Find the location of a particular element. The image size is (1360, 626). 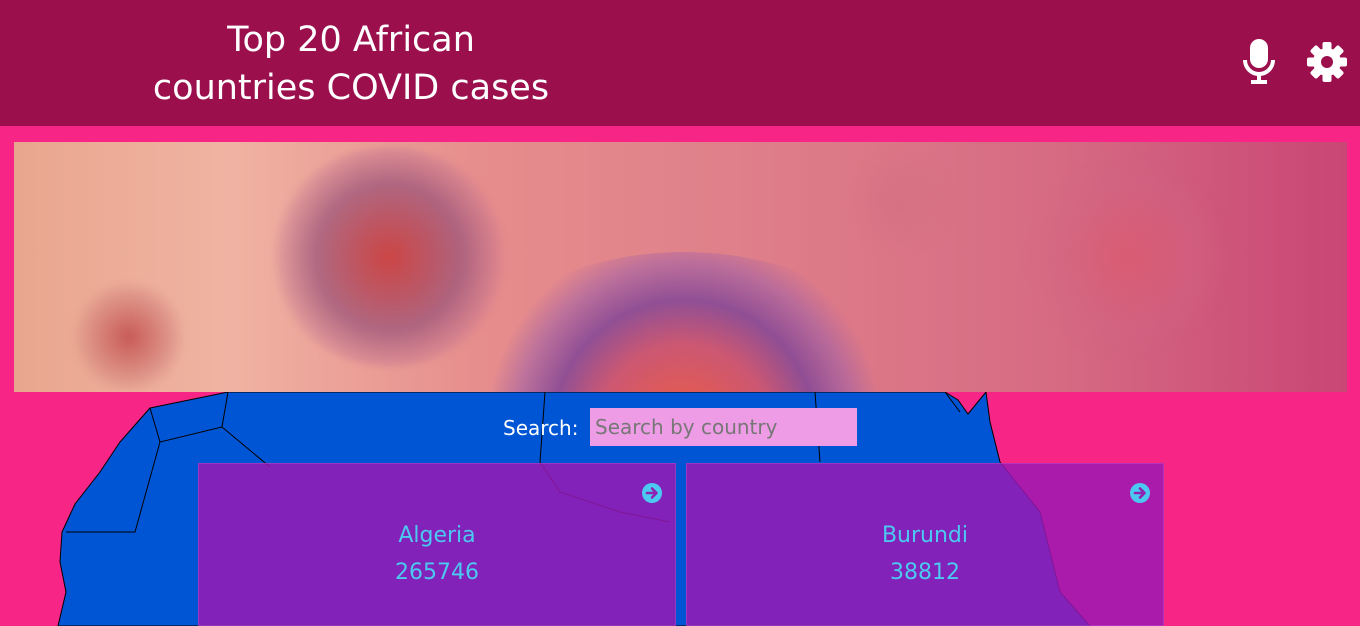

microphone-icon is located at coordinates (1259, 61).